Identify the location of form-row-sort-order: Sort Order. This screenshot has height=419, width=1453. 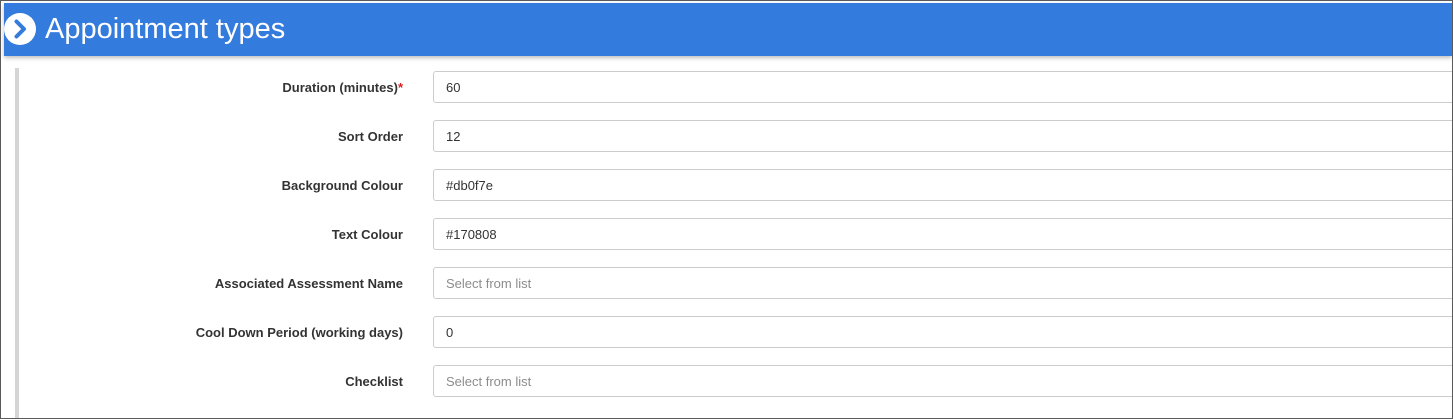
(728, 137).